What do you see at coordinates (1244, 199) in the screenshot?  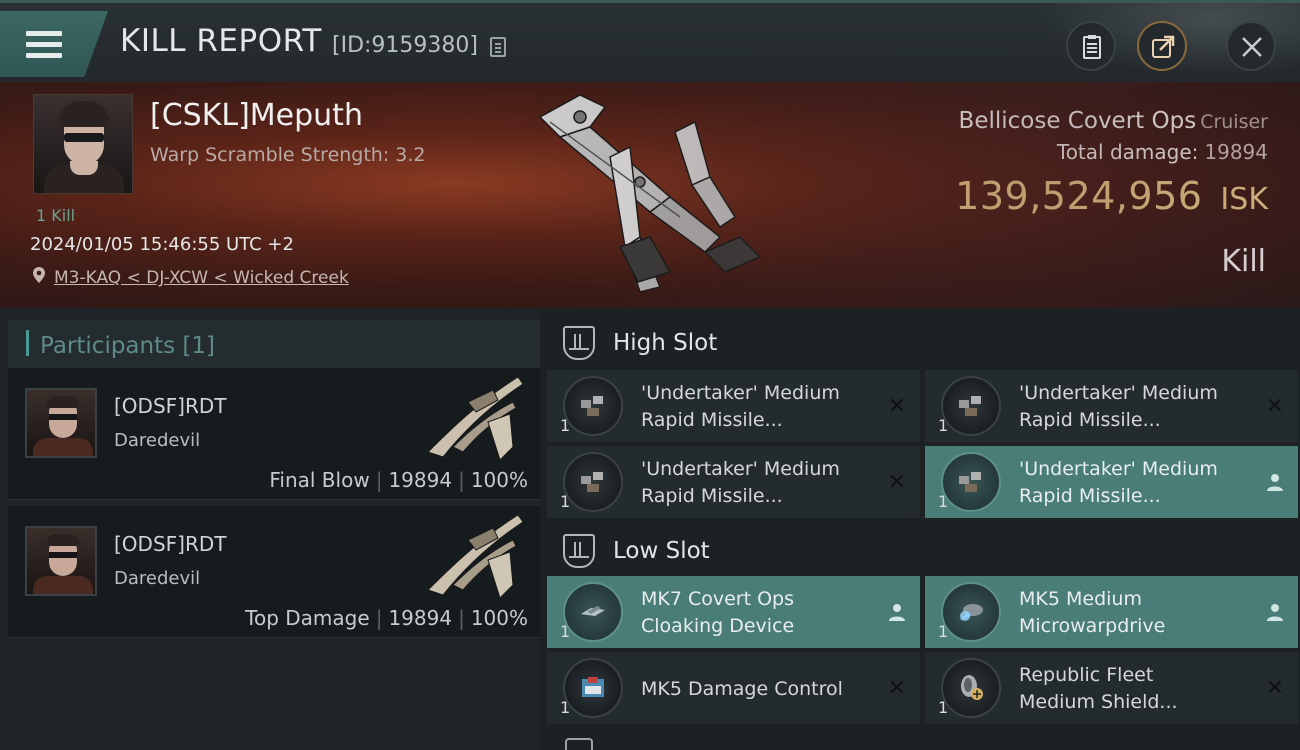 I see `isk-unit: ISK` at bounding box center [1244, 199].